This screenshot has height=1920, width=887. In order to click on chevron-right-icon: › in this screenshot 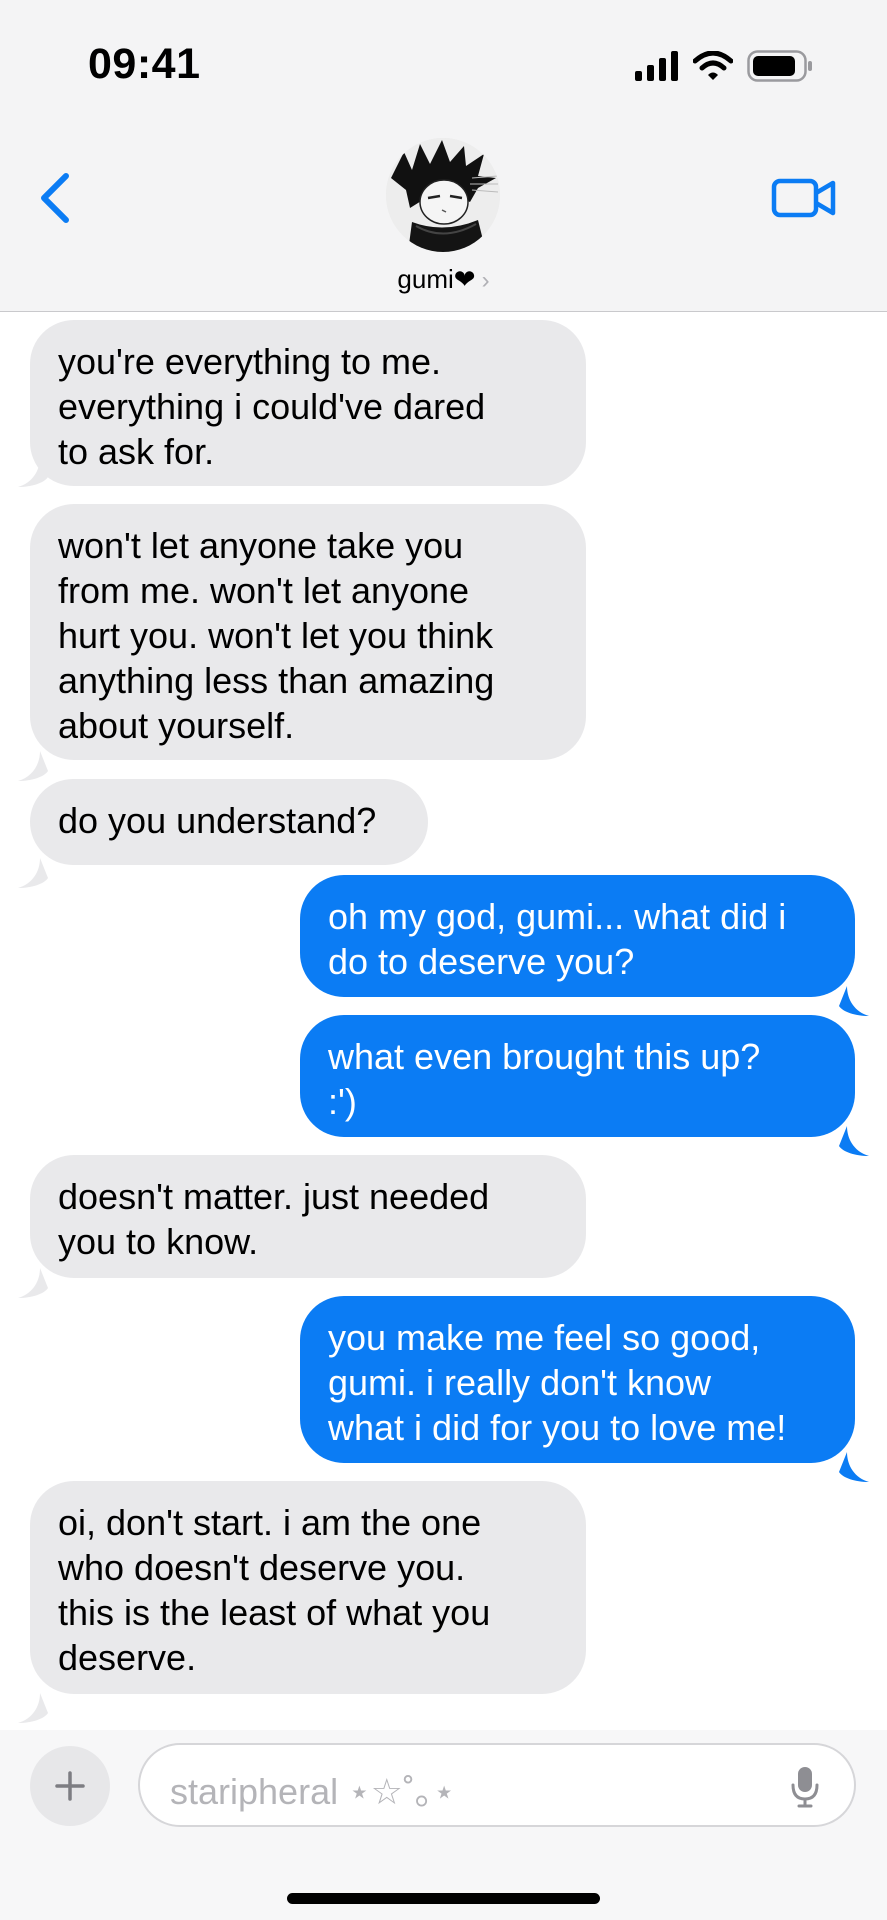, I will do `click(485, 280)`.